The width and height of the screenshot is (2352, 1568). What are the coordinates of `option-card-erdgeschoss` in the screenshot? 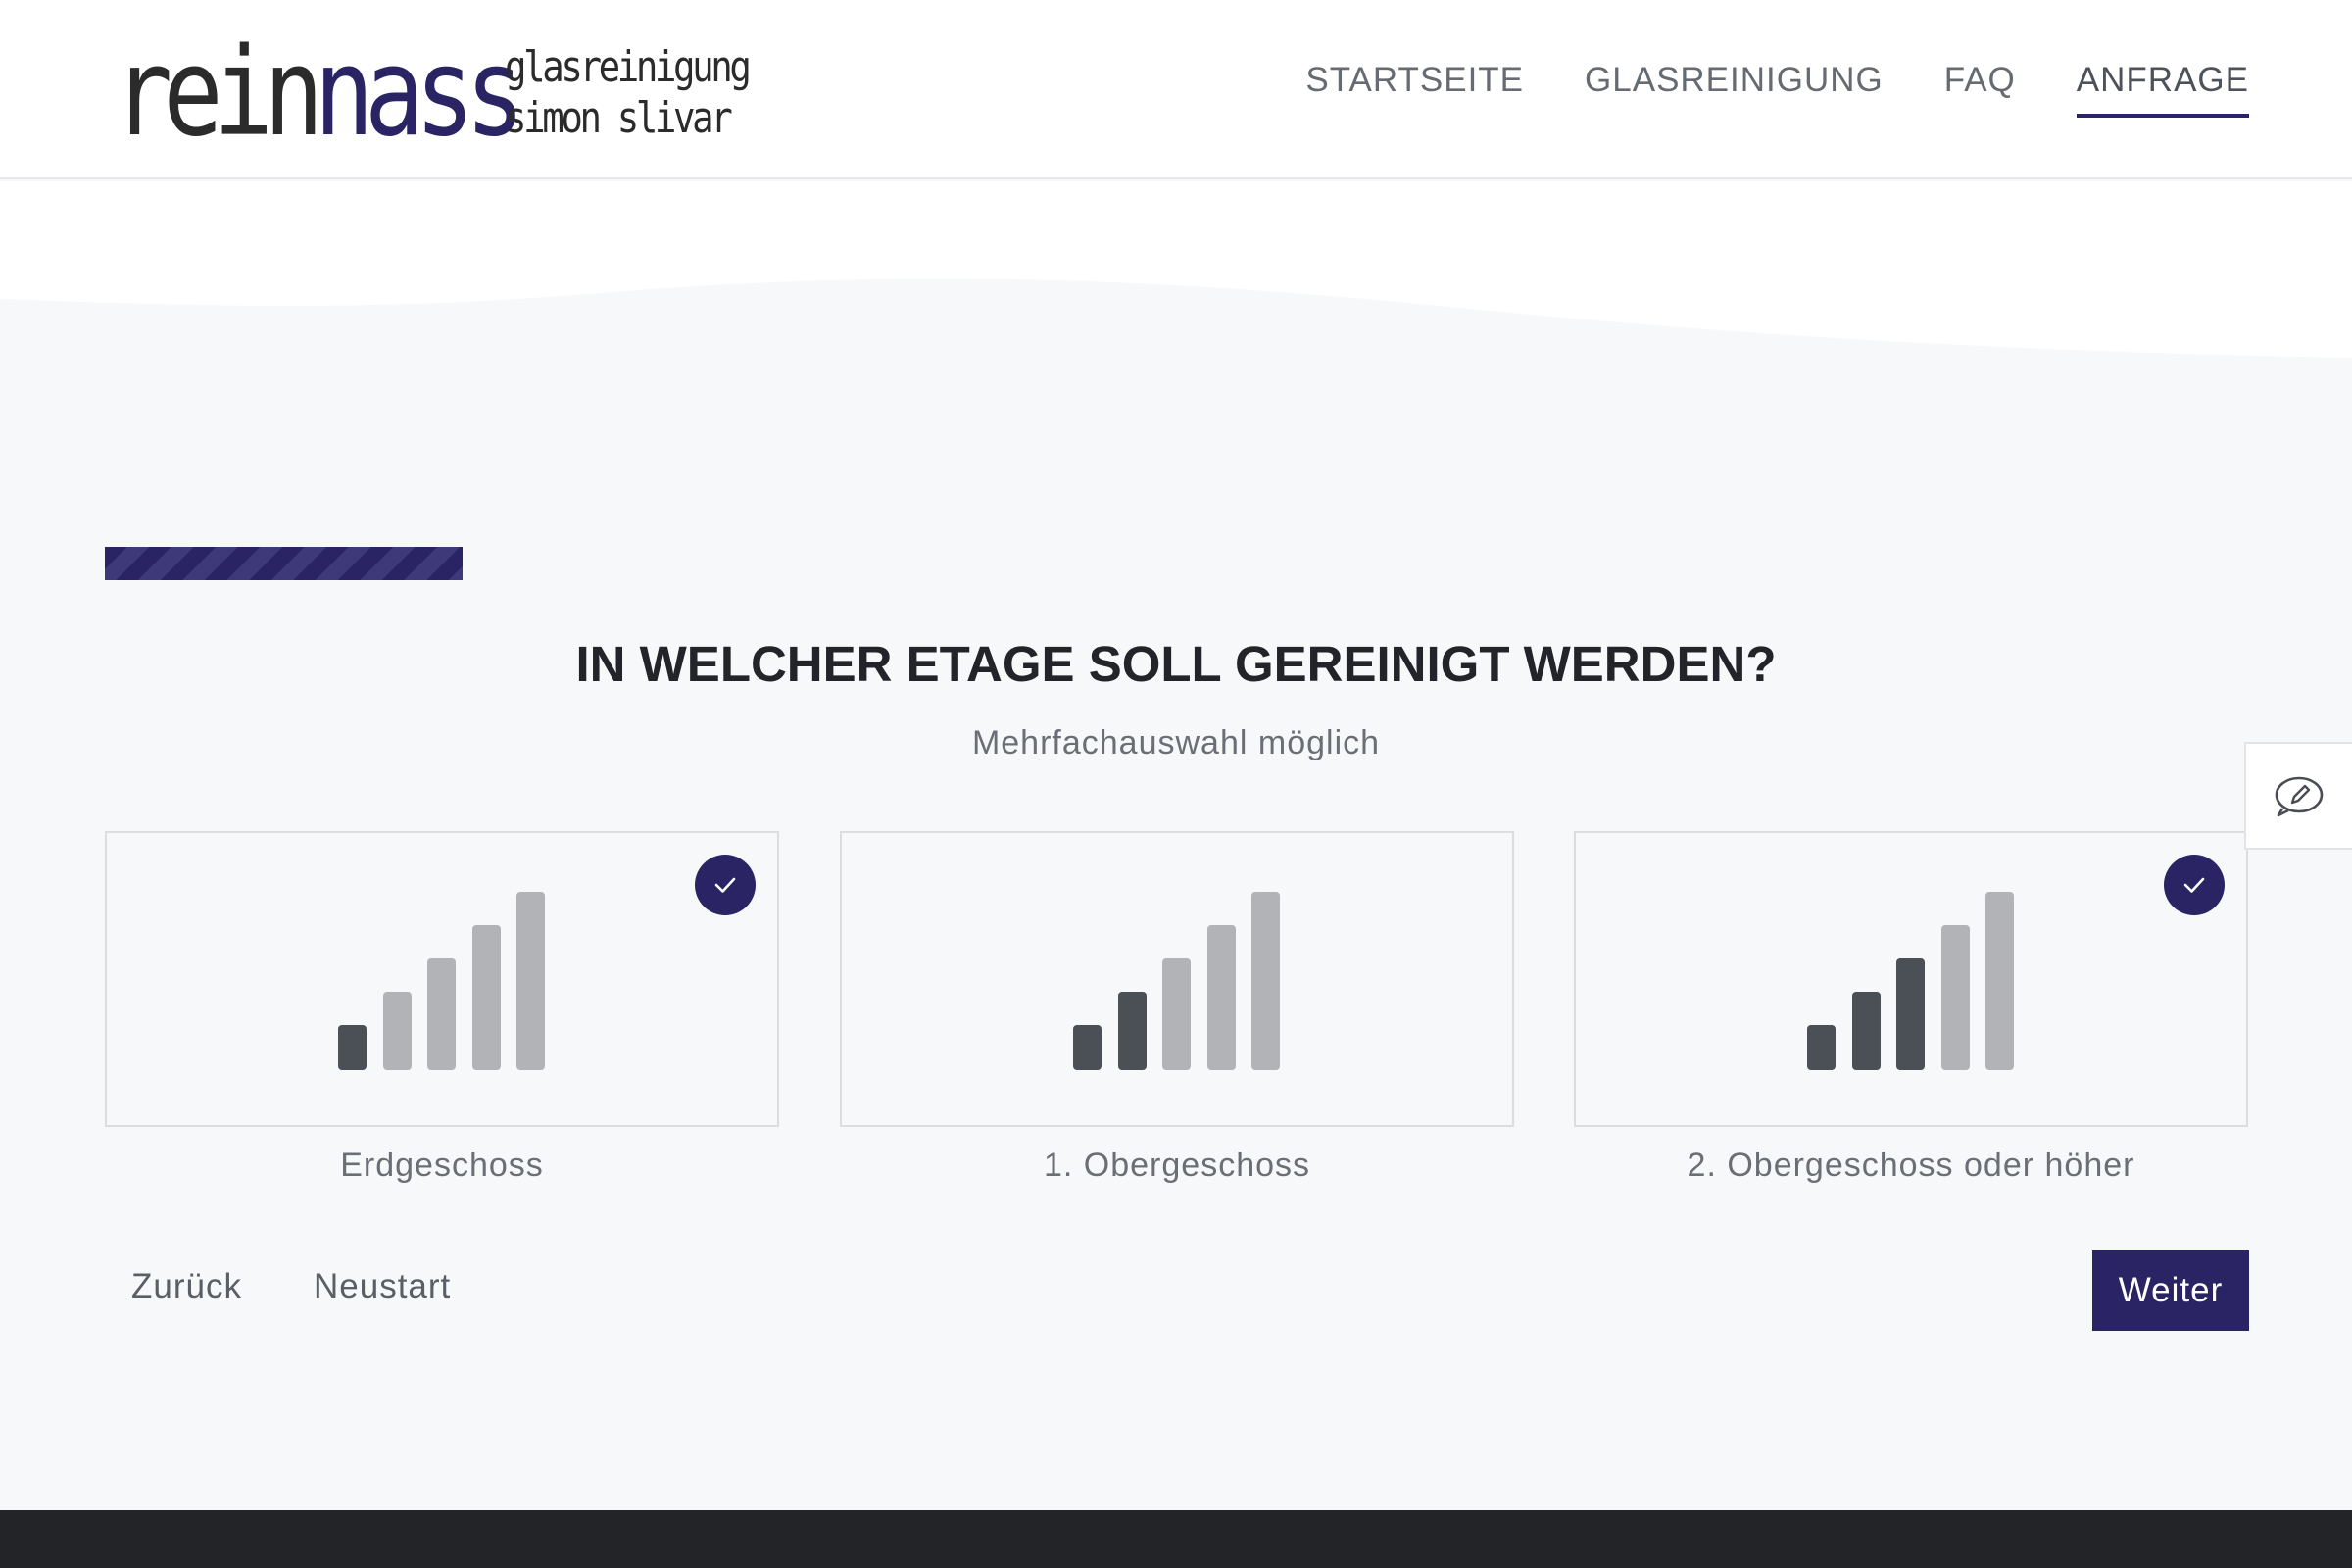 It's located at (442, 979).